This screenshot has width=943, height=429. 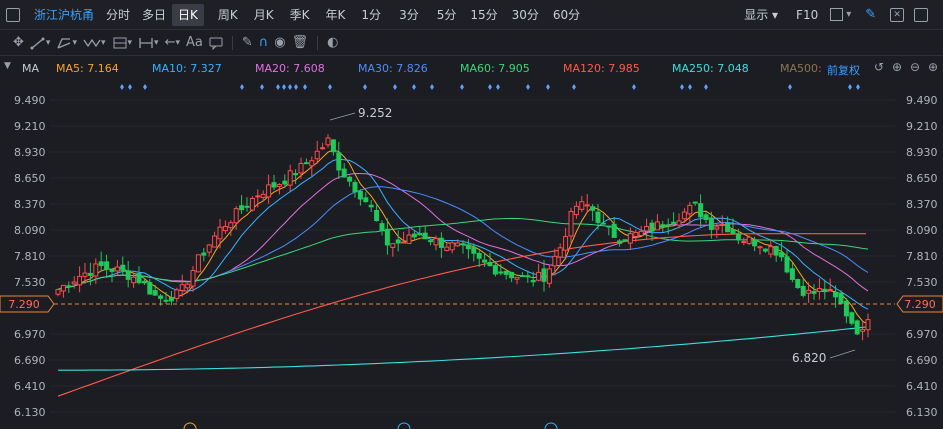 What do you see at coordinates (409, 15) in the screenshot?
I see `tab-3min: 3分` at bounding box center [409, 15].